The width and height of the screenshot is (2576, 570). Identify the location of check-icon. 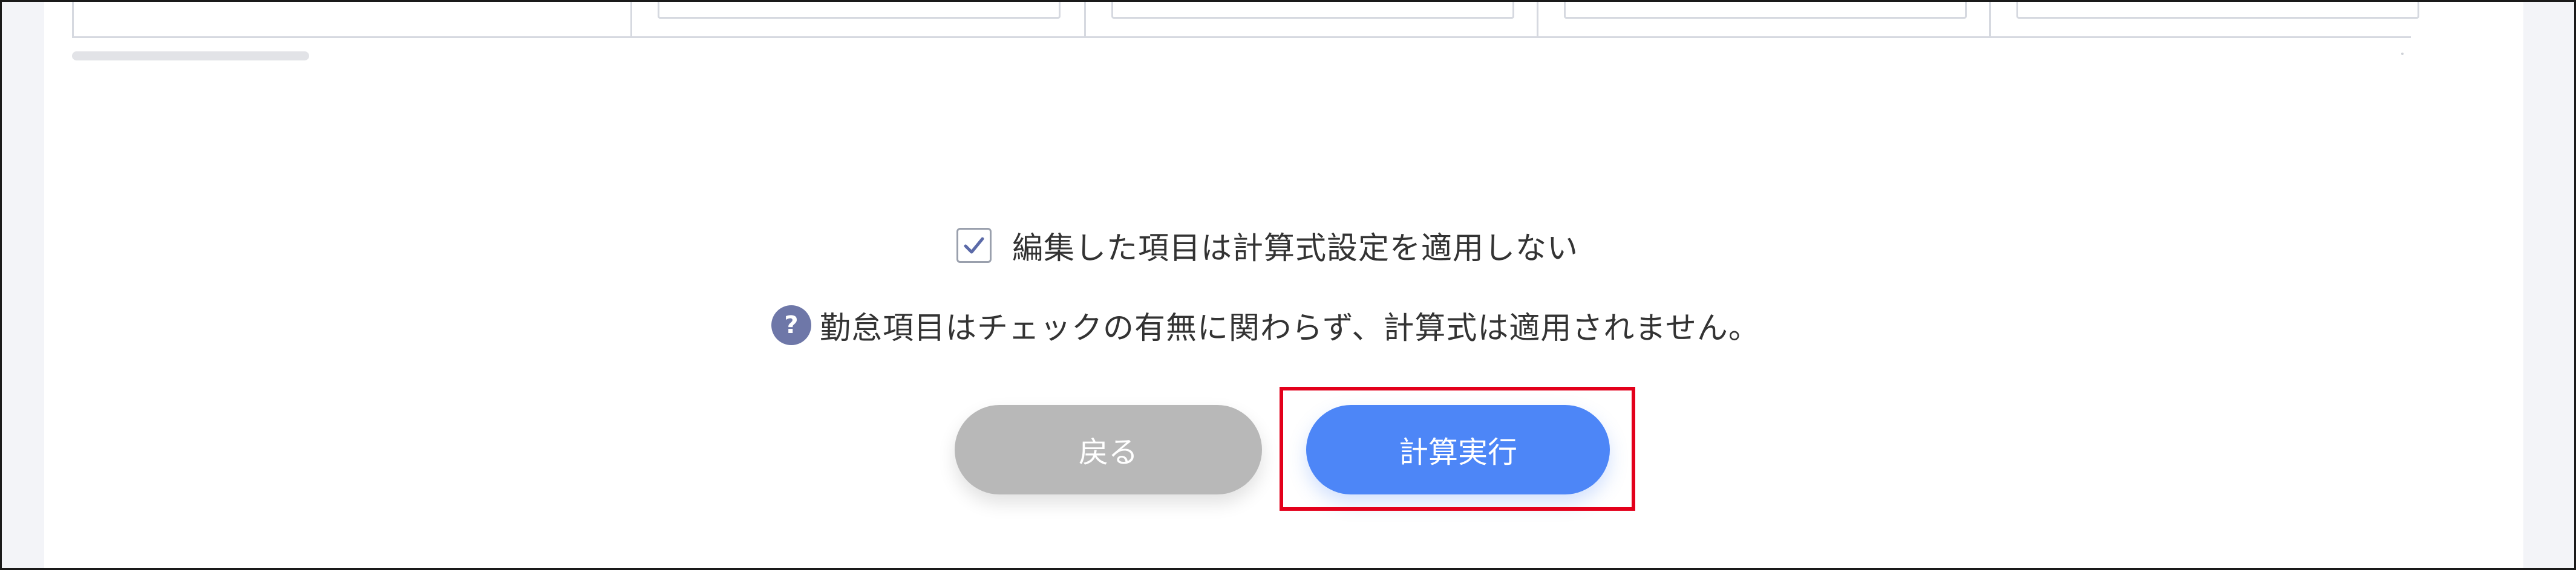
(974, 246).